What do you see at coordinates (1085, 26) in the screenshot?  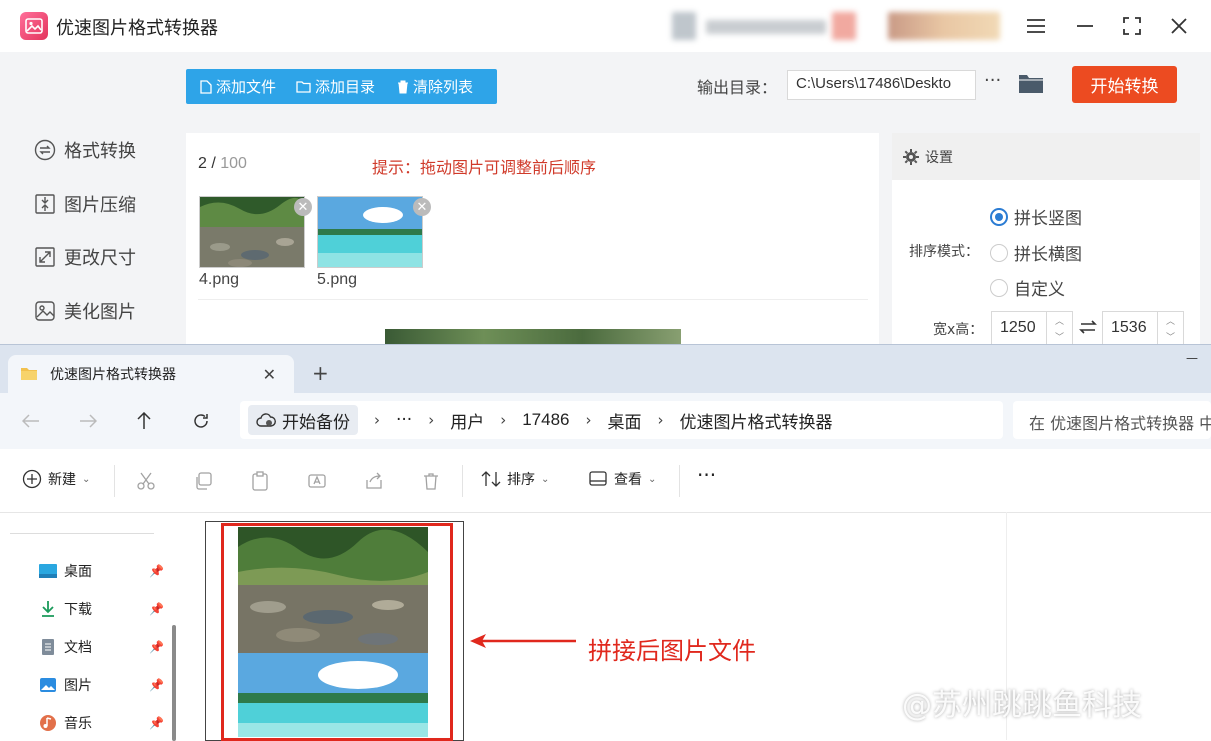 I see `minimize-button` at bounding box center [1085, 26].